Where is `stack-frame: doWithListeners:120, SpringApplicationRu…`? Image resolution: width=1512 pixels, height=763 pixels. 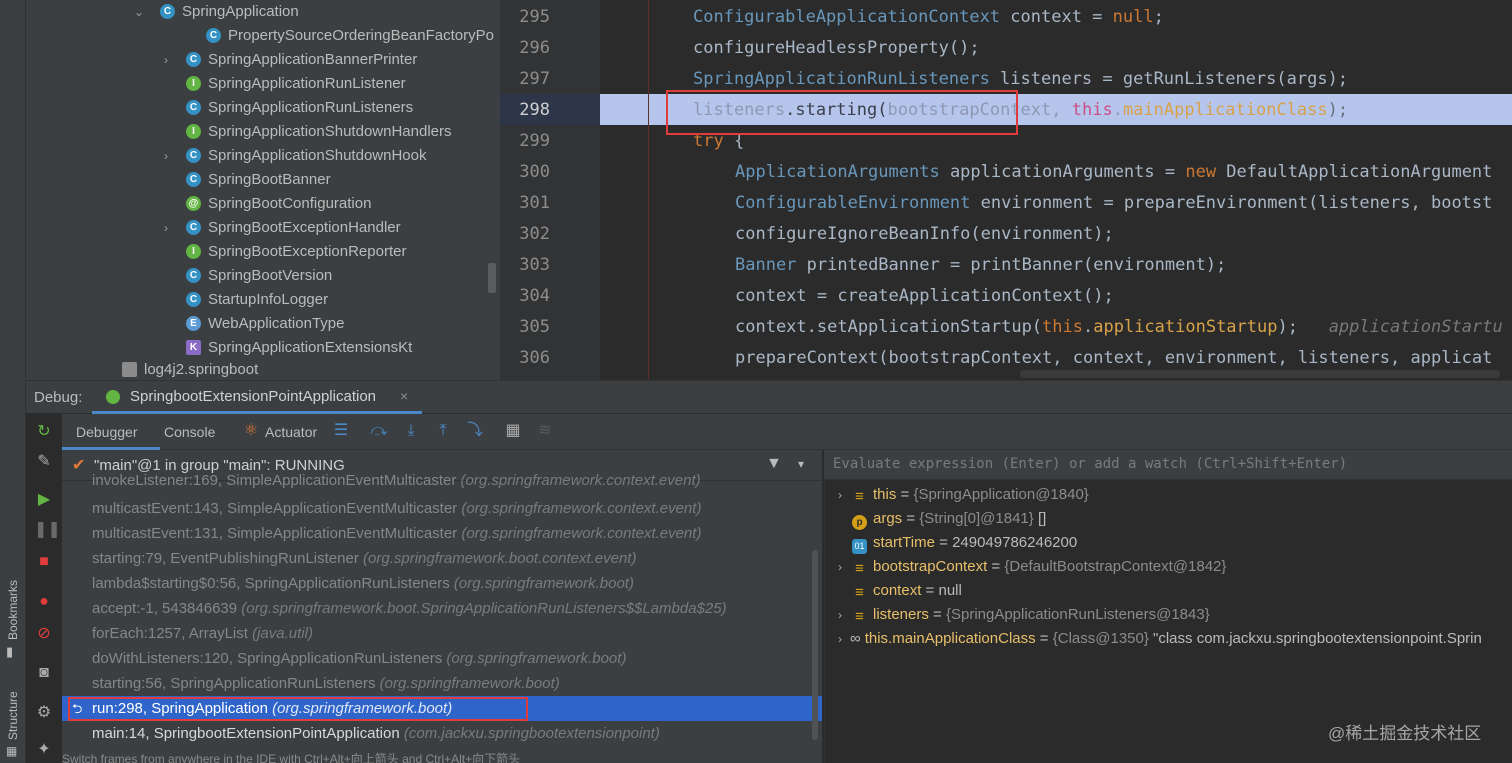 stack-frame: doWithListeners:120, SpringApplicationRu… is located at coordinates (359, 658).